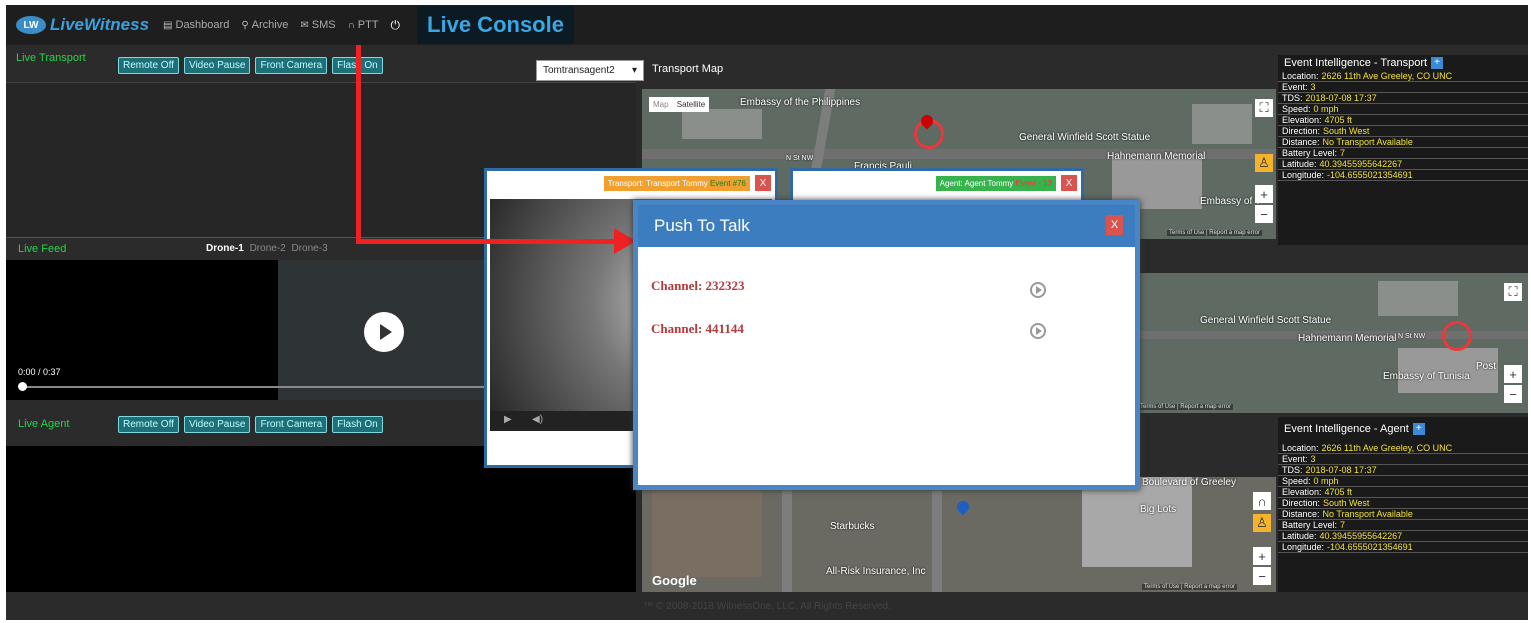 Image resolution: width=1531 pixels, height=623 pixels. What do you see at coordinates (1403, 514) in the screenshot?
I see `agent-info-row: Distance: No Transport Available` at bounding box center [1403, 514].